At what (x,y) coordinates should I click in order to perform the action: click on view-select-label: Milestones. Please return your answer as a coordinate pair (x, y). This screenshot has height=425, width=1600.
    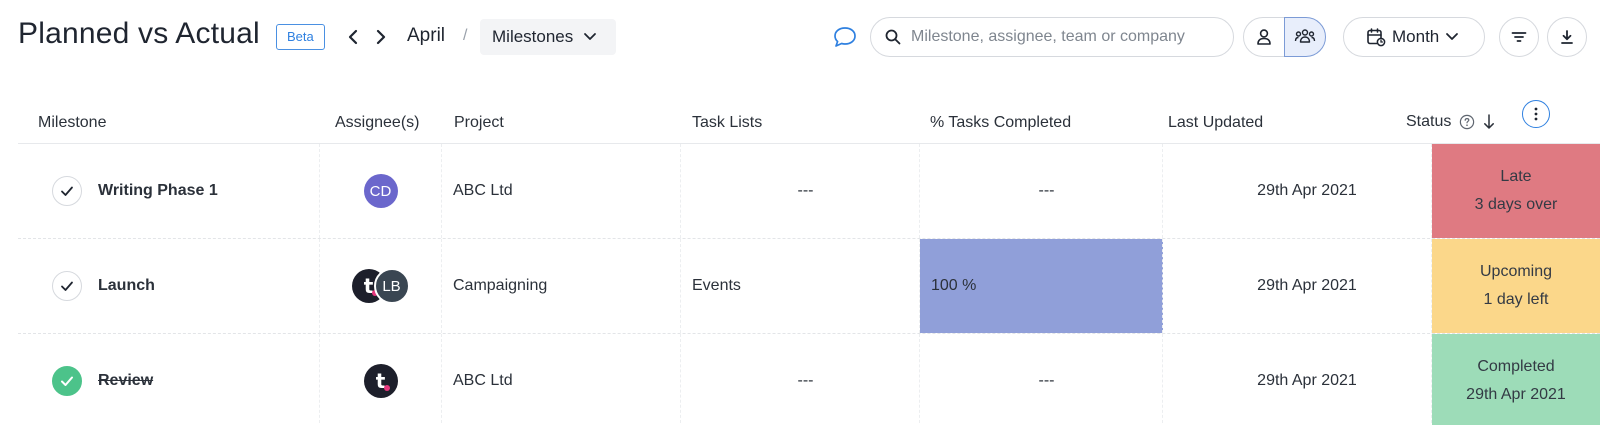
    Looking at the image, I should click on (533, 36).